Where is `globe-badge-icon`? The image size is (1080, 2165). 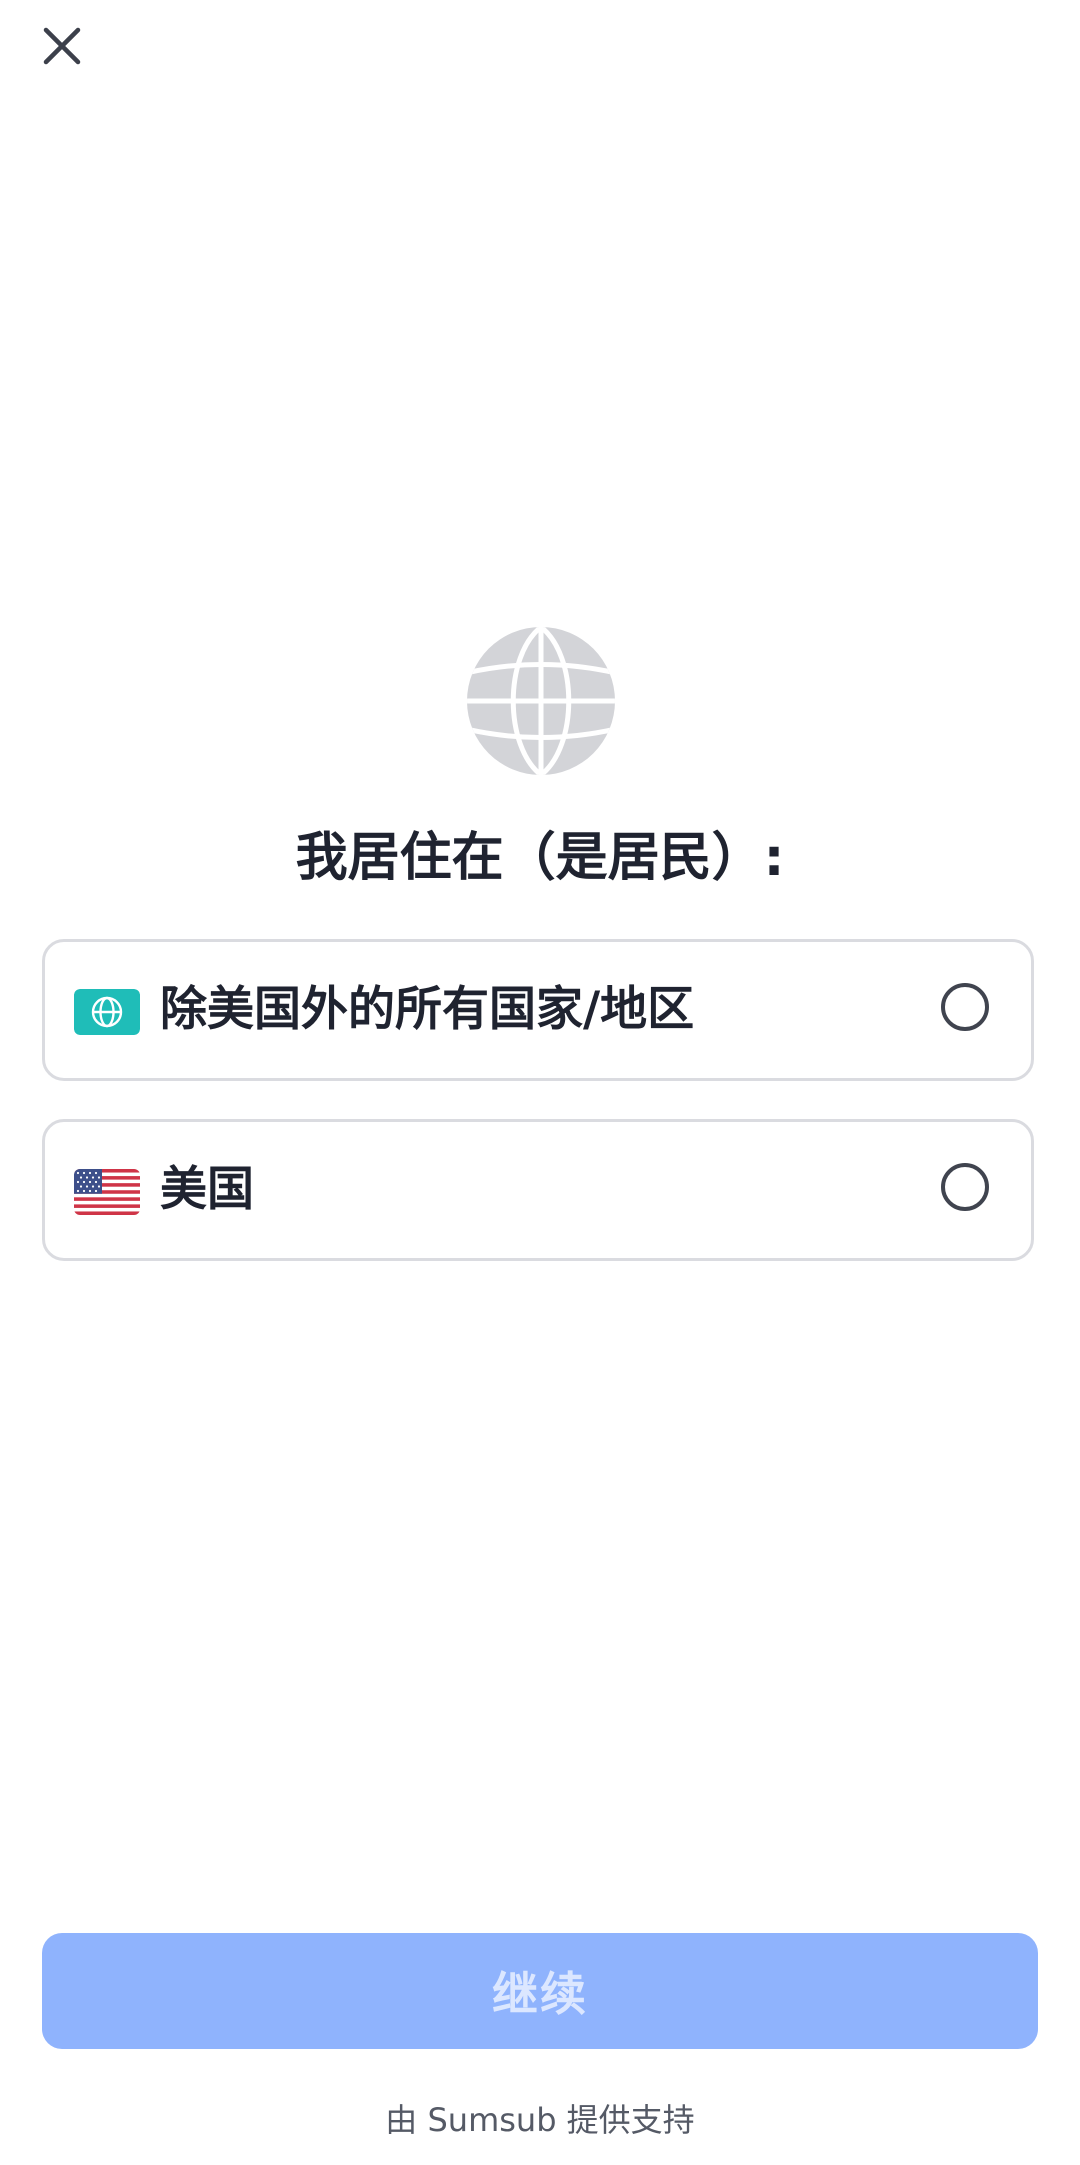 globe-badge-icon is located at coordinates (107, 1012).